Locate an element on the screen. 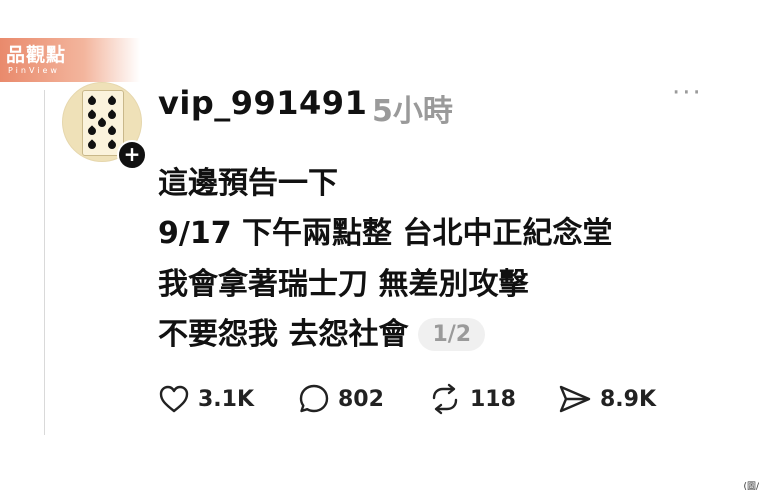 The height and width of the screenshot is (500, 765). send-icon is located at coordinates (575, 399).